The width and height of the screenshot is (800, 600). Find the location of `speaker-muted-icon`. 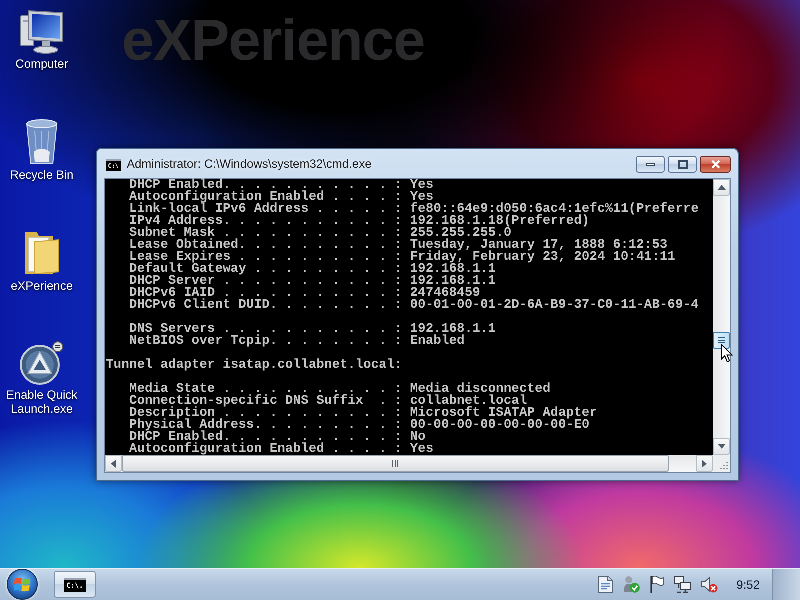

speaker-muted-icon is located at coordinates (709, 584).